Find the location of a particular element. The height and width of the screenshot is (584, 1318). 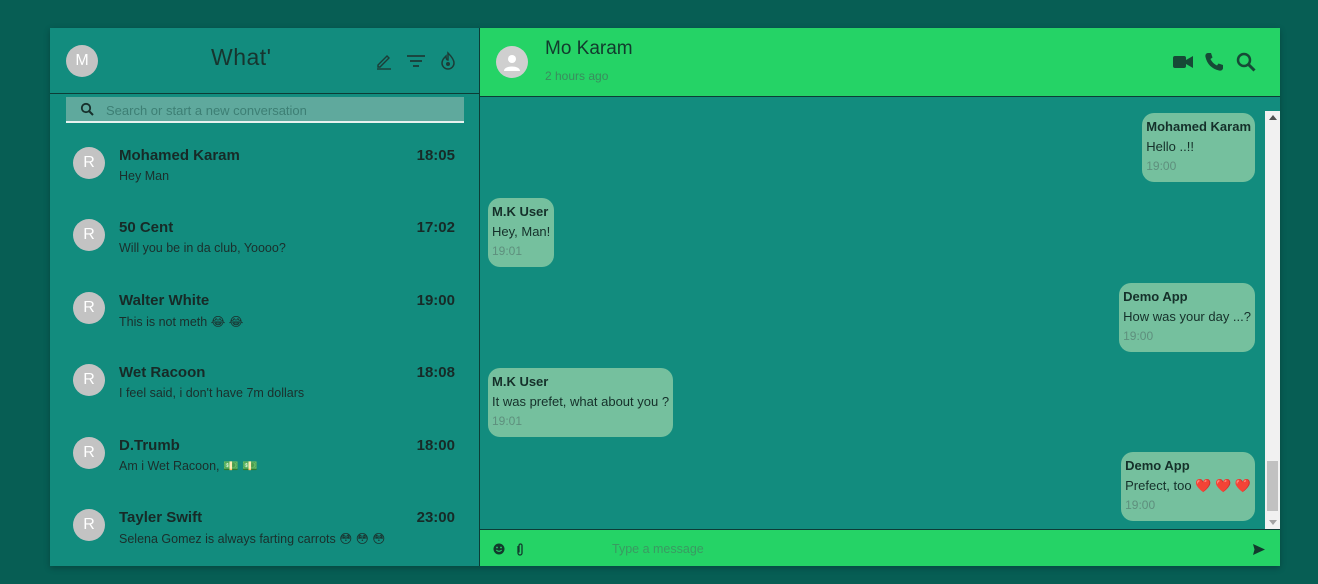

message-bubble-outgoing: Demo App Prefect, too ❤️ ❤️ ❤️ 19:00 is located at coordinates (1188, 486).